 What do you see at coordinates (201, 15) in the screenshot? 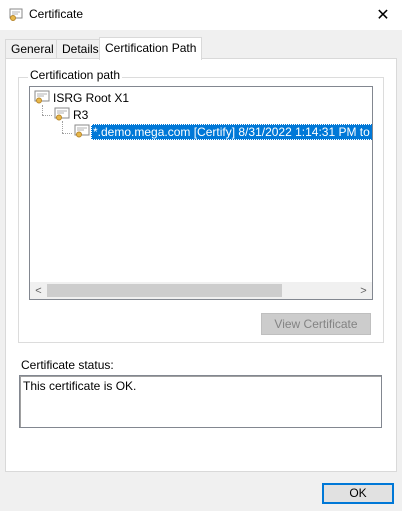
I see `title-bar: Certificate ✕` at bounding box center [201, 15].